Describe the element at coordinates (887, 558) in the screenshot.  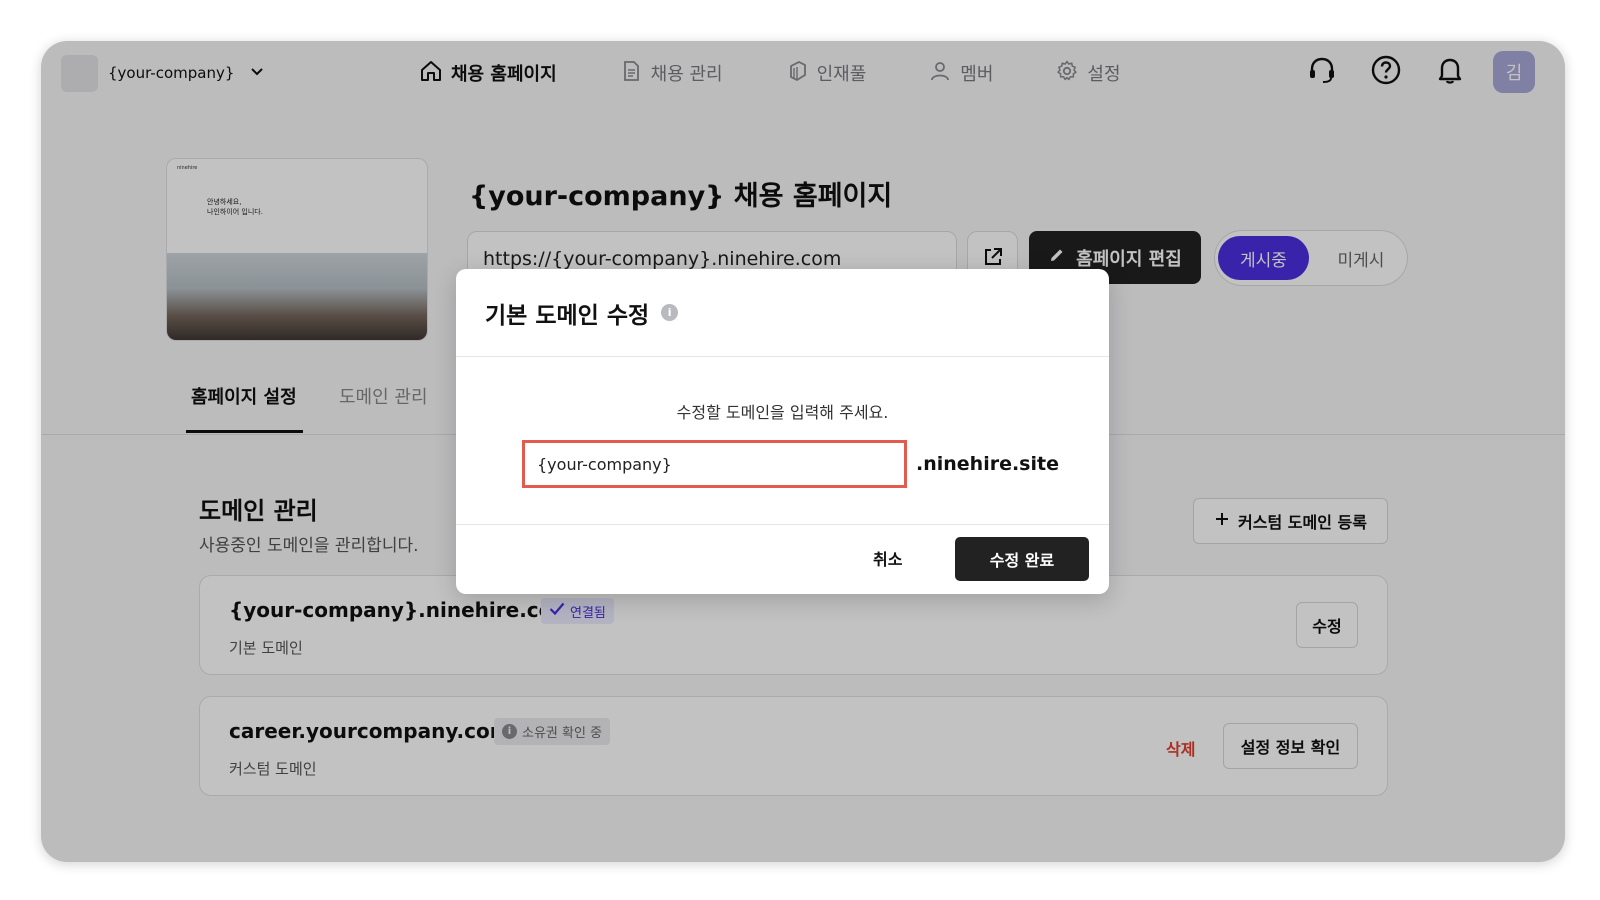
I see `cancel-button: 취소` at that location.